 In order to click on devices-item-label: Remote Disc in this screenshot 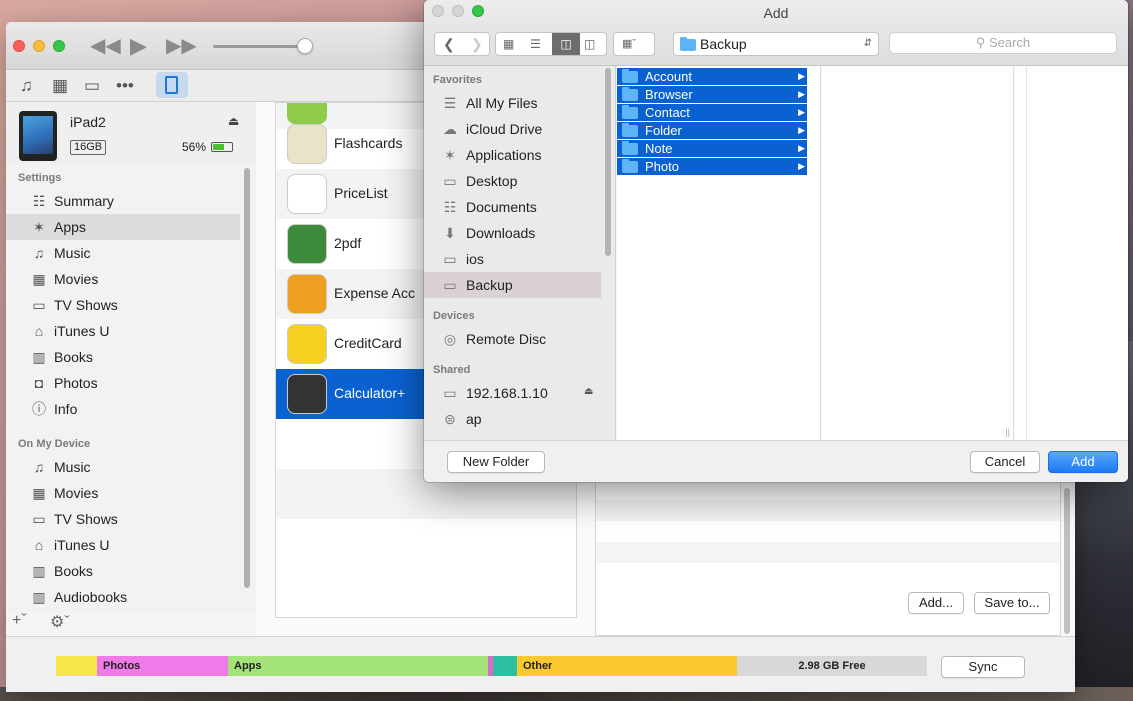, I will do `click(506, 339)`.